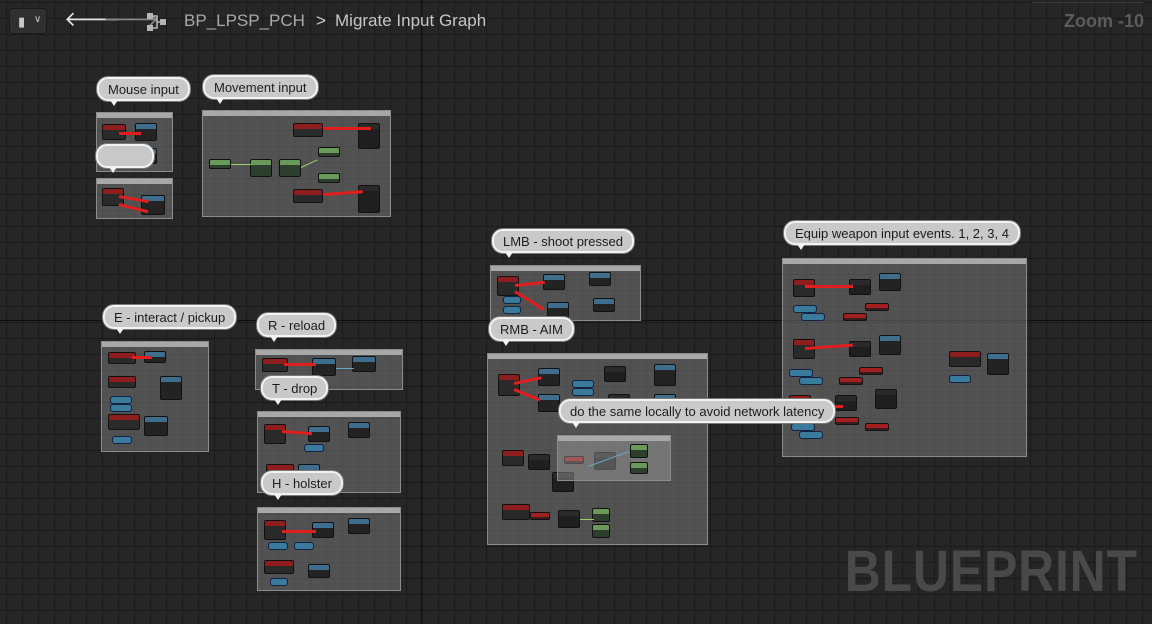 The height and width of the screenshot is (624, 1152). I want to click on comment-bubble-rmb-aim: RMB - AIM, so click(531, 331).